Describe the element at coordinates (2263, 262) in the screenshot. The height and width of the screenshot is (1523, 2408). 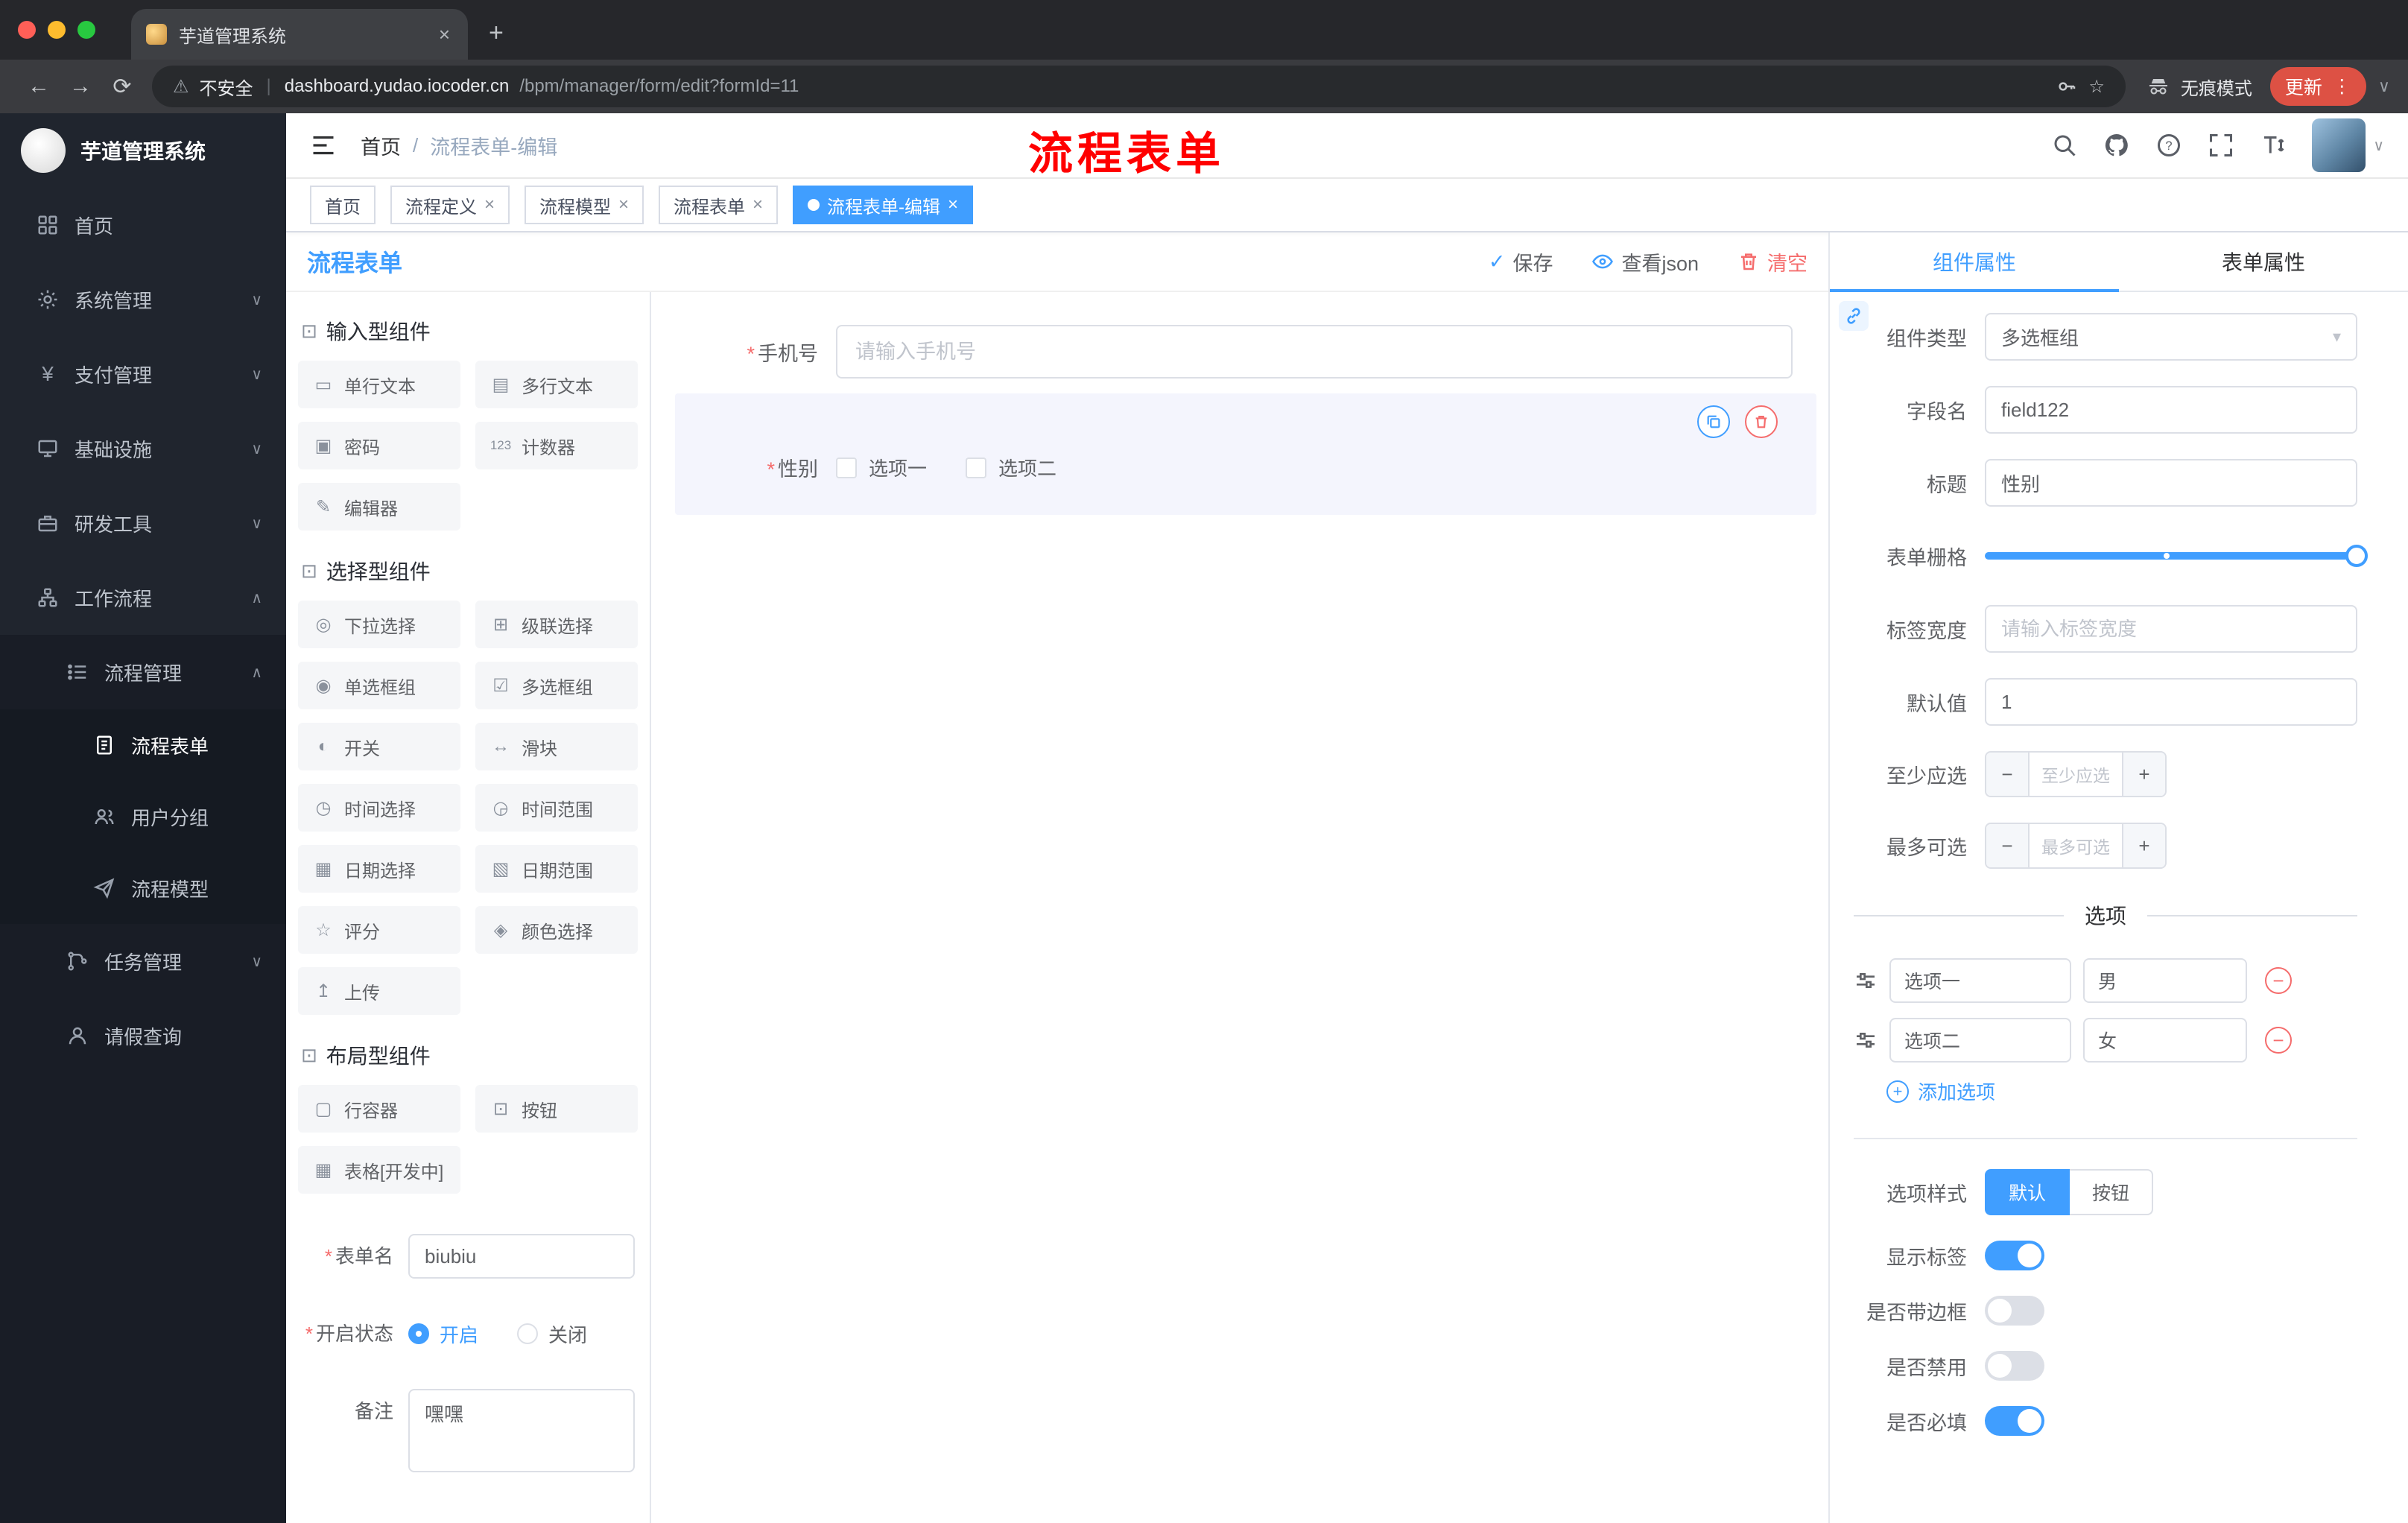
I see `tab-form-props: 表单属性` at that location.